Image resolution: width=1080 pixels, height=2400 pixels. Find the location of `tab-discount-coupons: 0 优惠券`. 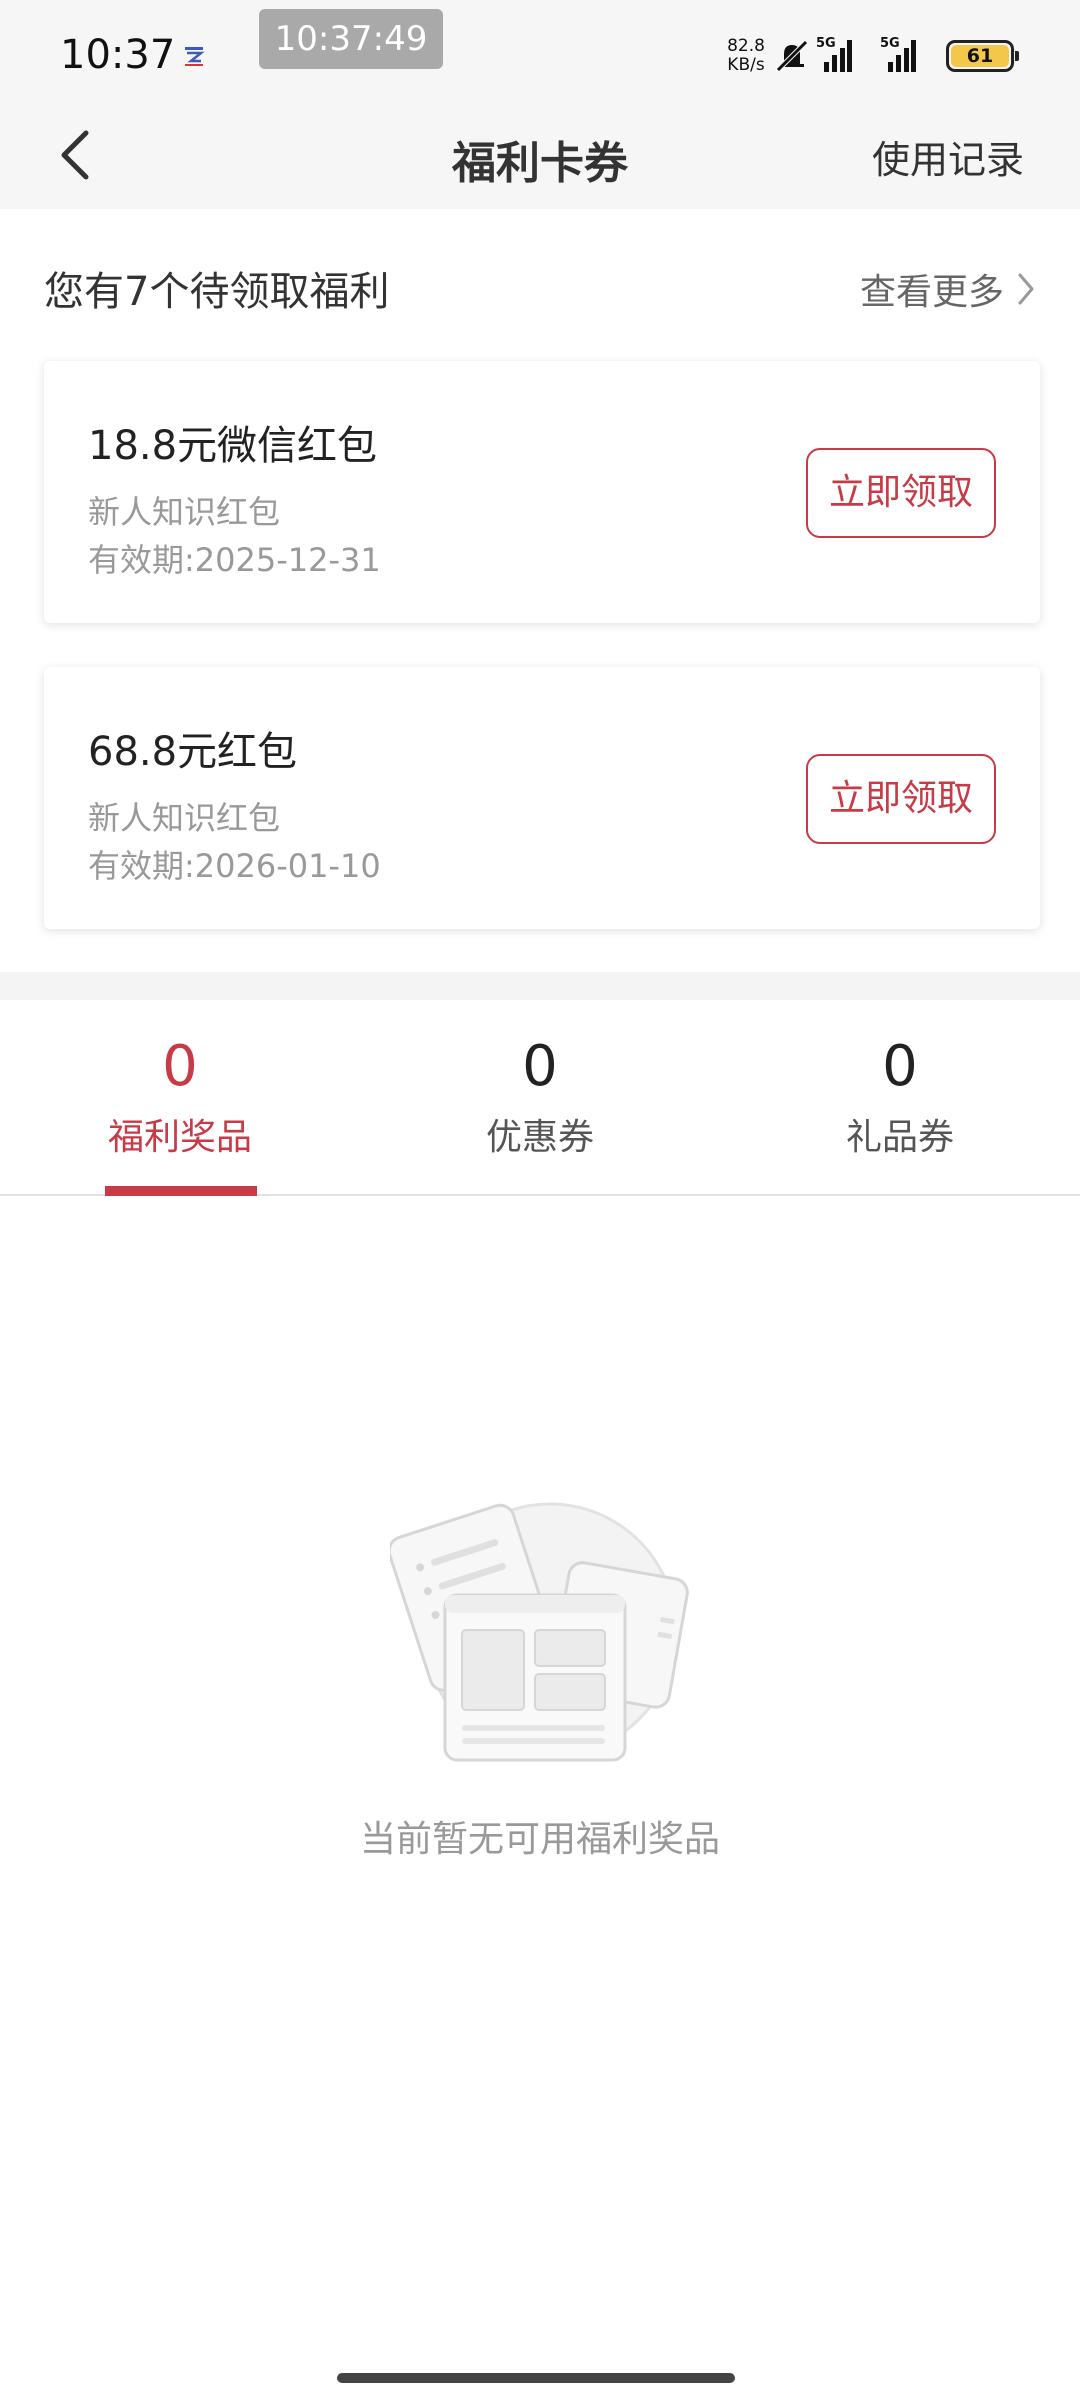

tab-discount-coupons: 0 优惠券 is located at coordinates (540, 1097).